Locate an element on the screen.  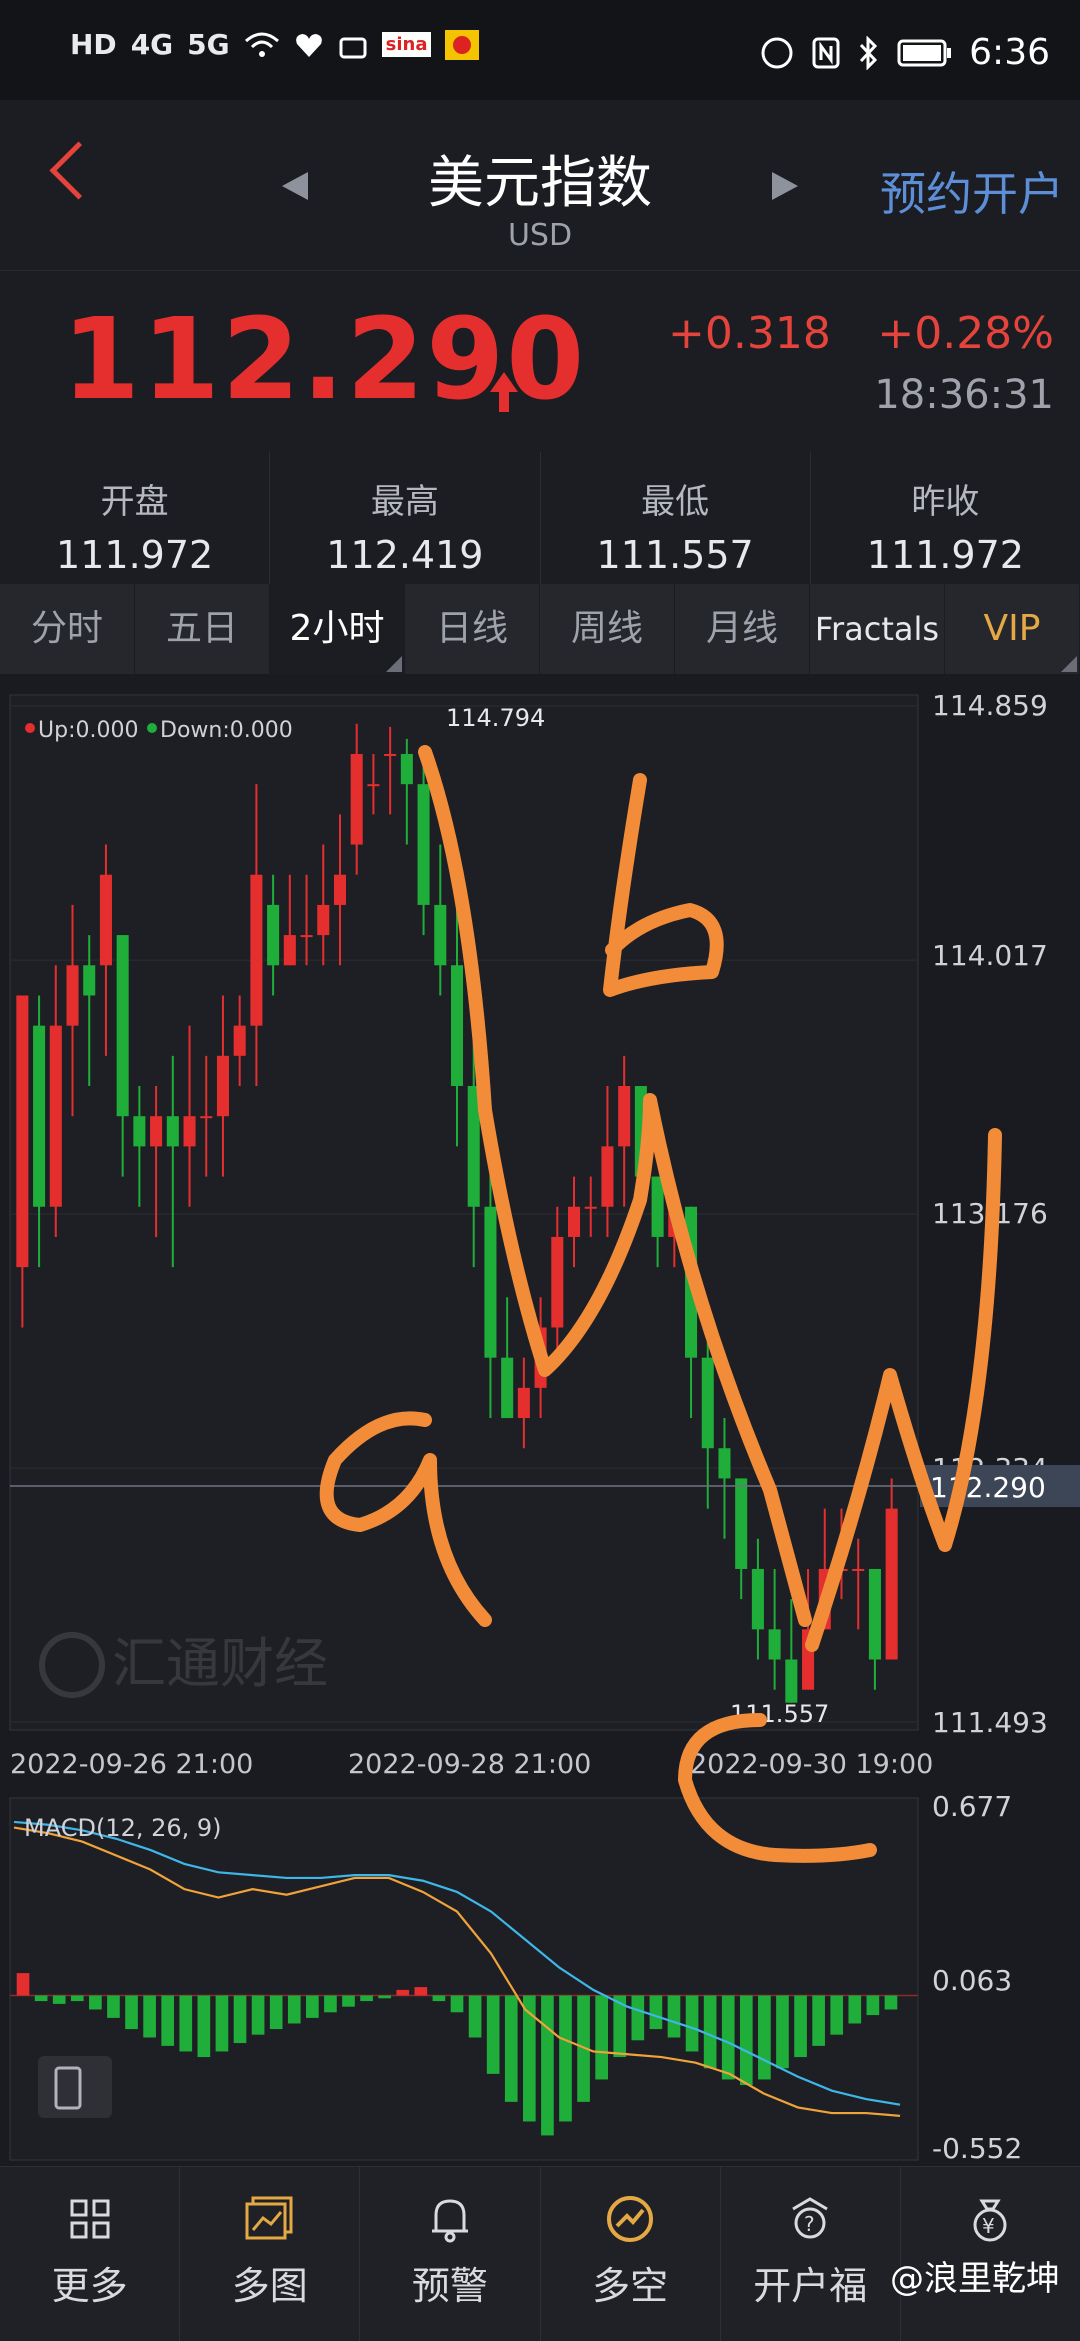
tab-vip: VIP is located at coordinates (1012, 629).